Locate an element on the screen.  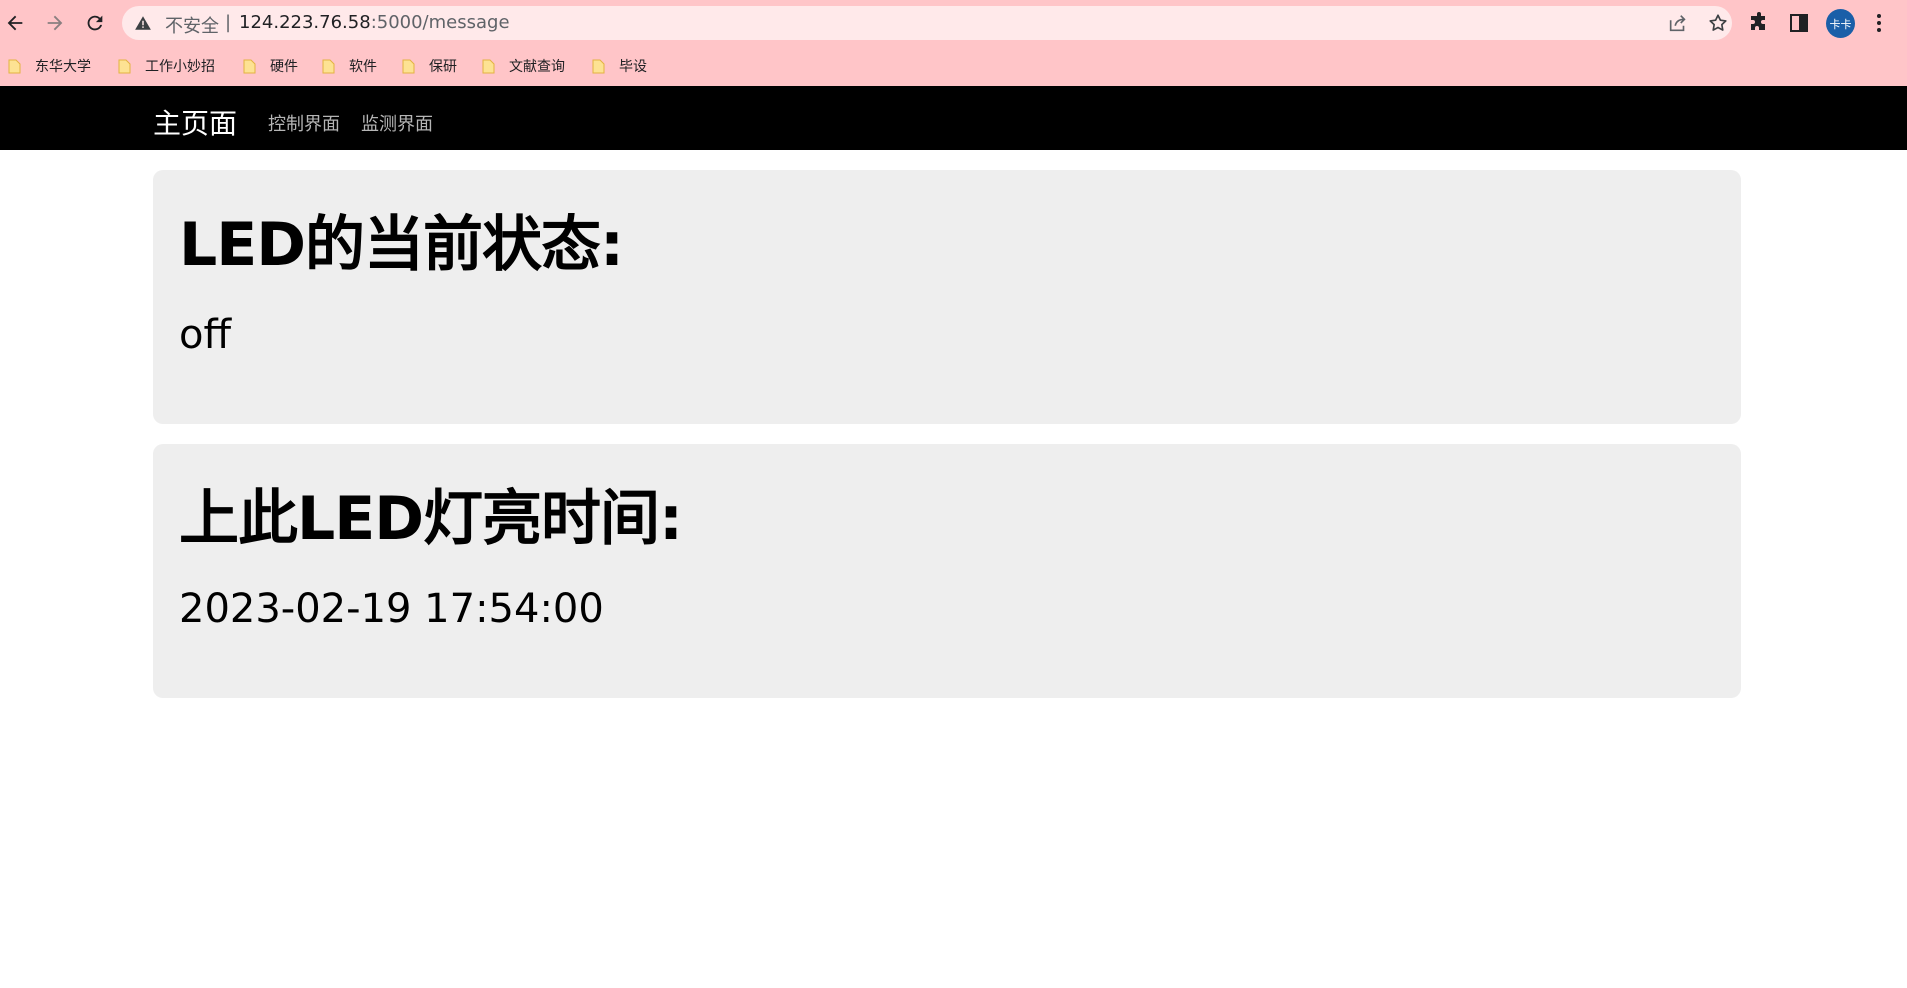
url-host: 124.223.76.58 is located at coordinates (305, 22).